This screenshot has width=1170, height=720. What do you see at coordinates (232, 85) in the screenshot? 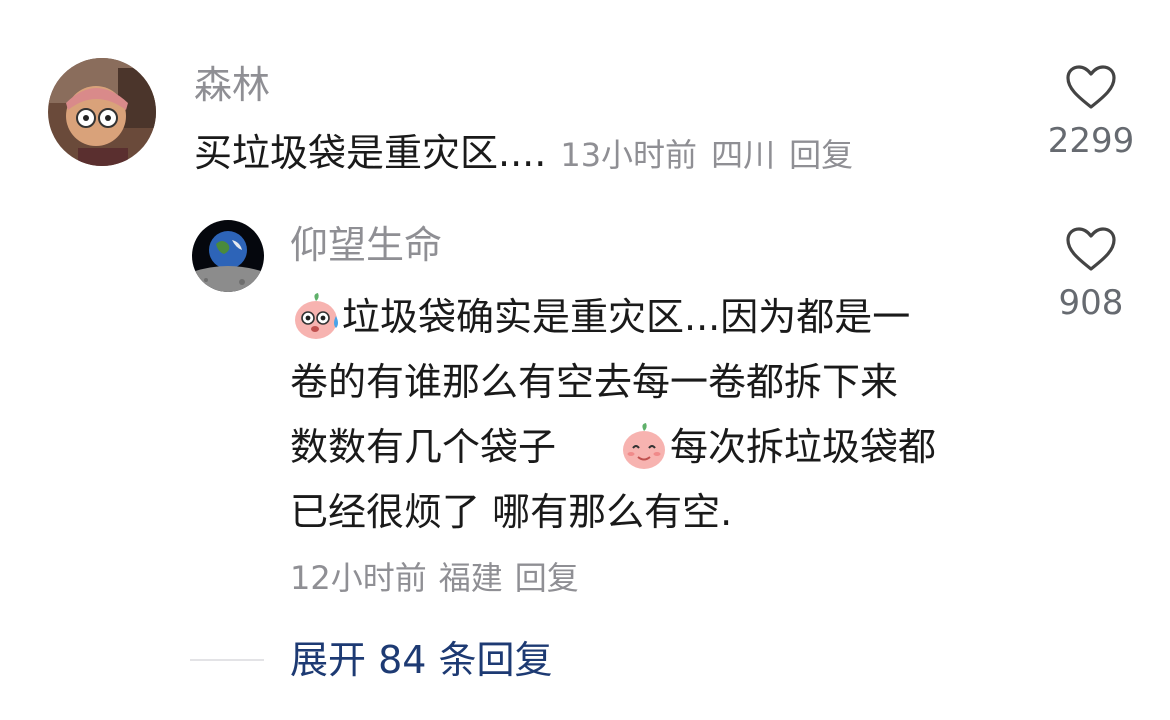
I see `comment-username: 森林` at bounding box center [232, 85].